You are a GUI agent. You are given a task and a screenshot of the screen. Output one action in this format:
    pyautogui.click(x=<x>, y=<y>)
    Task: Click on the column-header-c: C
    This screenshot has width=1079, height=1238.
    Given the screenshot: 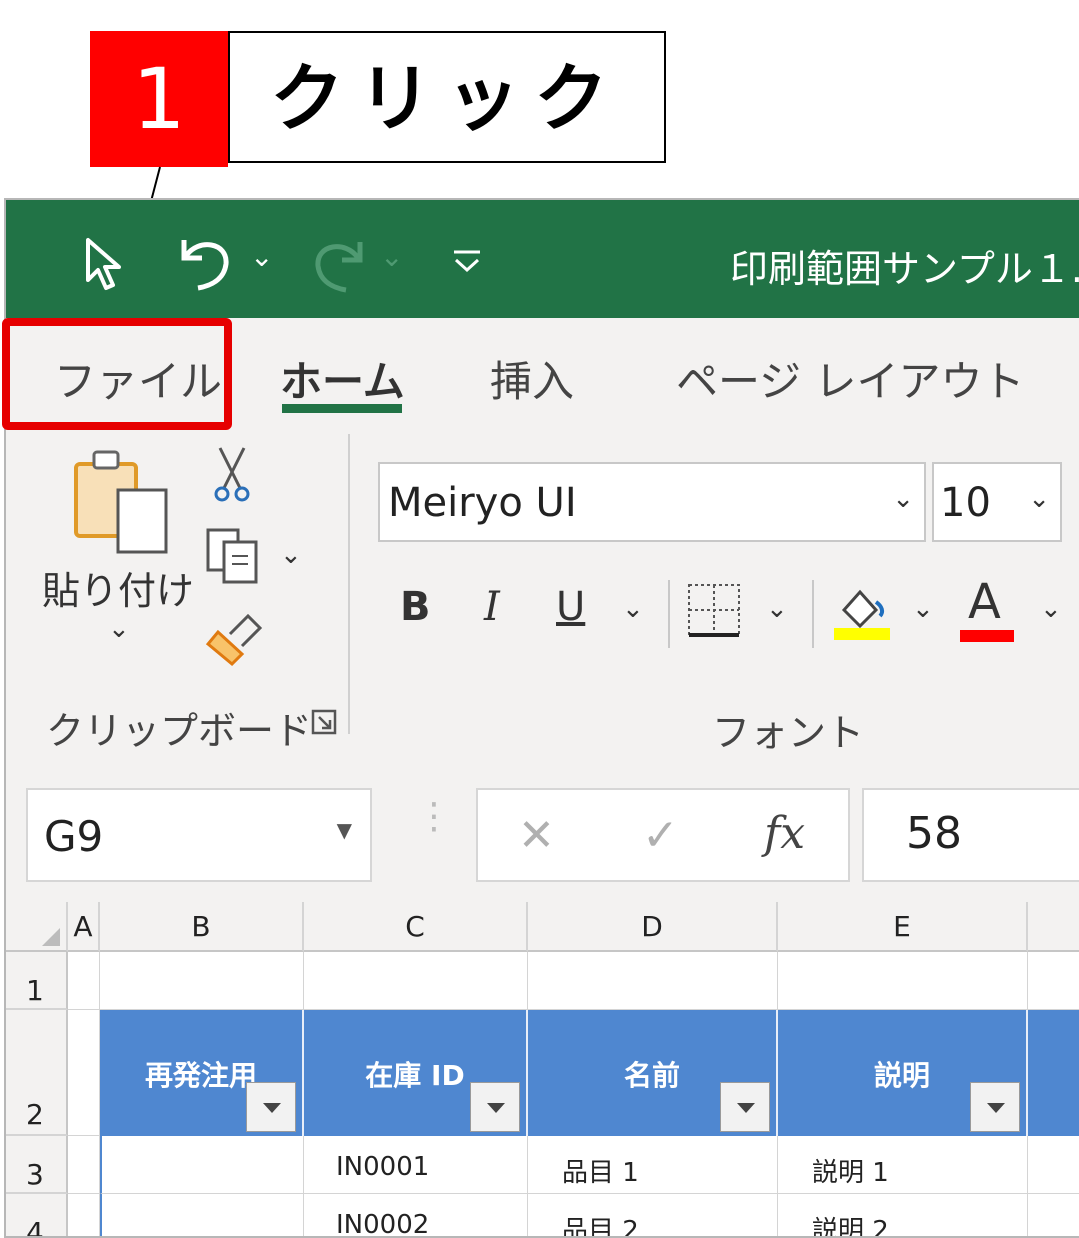 What is the action you would take?
    pyautogui.click(x=416, y=927)
    